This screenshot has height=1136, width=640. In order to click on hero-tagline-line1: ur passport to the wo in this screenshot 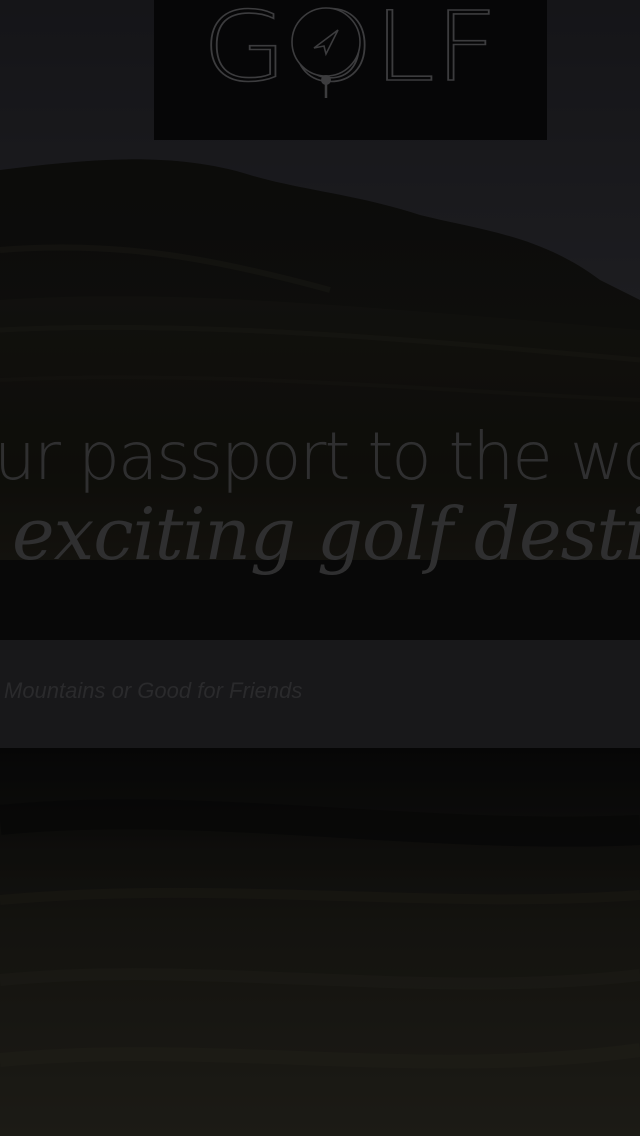, I will do `click(320, 456)`.